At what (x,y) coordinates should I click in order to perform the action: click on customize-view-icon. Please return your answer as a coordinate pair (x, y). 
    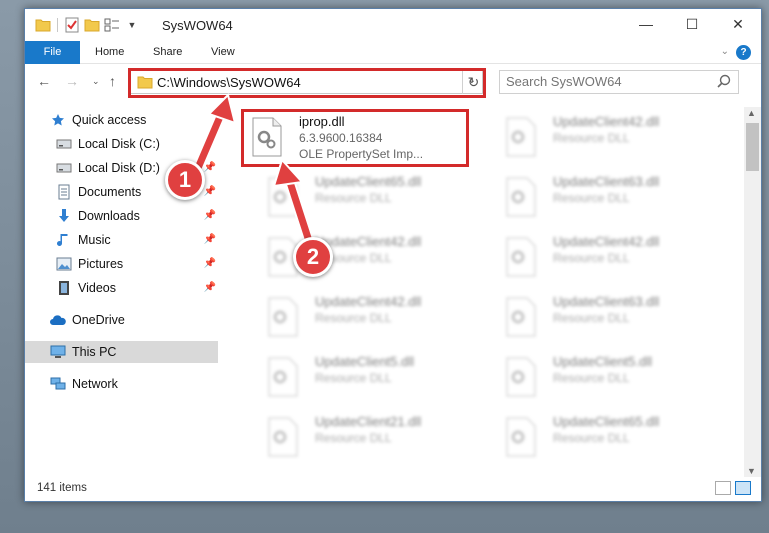
    Looking at the image, I should click on (112, 25).